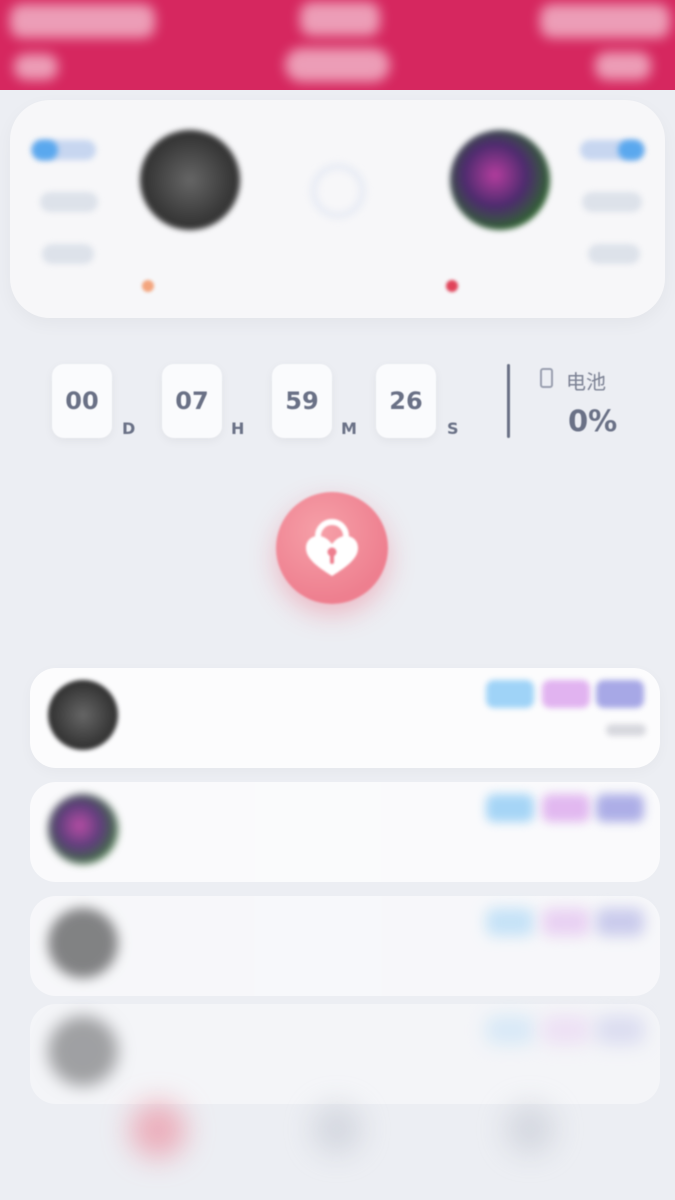 The height and width of the screenshot is (1200, 675). Describe the element at coordinates (190, 180) in the screenshot. I see `left-avatar` at that location.